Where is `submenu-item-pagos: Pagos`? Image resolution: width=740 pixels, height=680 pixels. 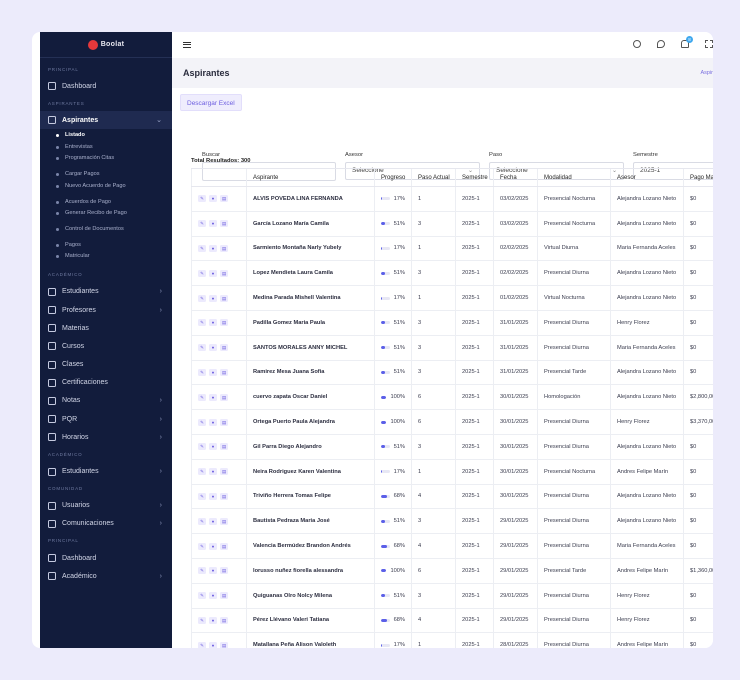 submenu-item-pagos: Pagos is located at coordinates (106, 247).